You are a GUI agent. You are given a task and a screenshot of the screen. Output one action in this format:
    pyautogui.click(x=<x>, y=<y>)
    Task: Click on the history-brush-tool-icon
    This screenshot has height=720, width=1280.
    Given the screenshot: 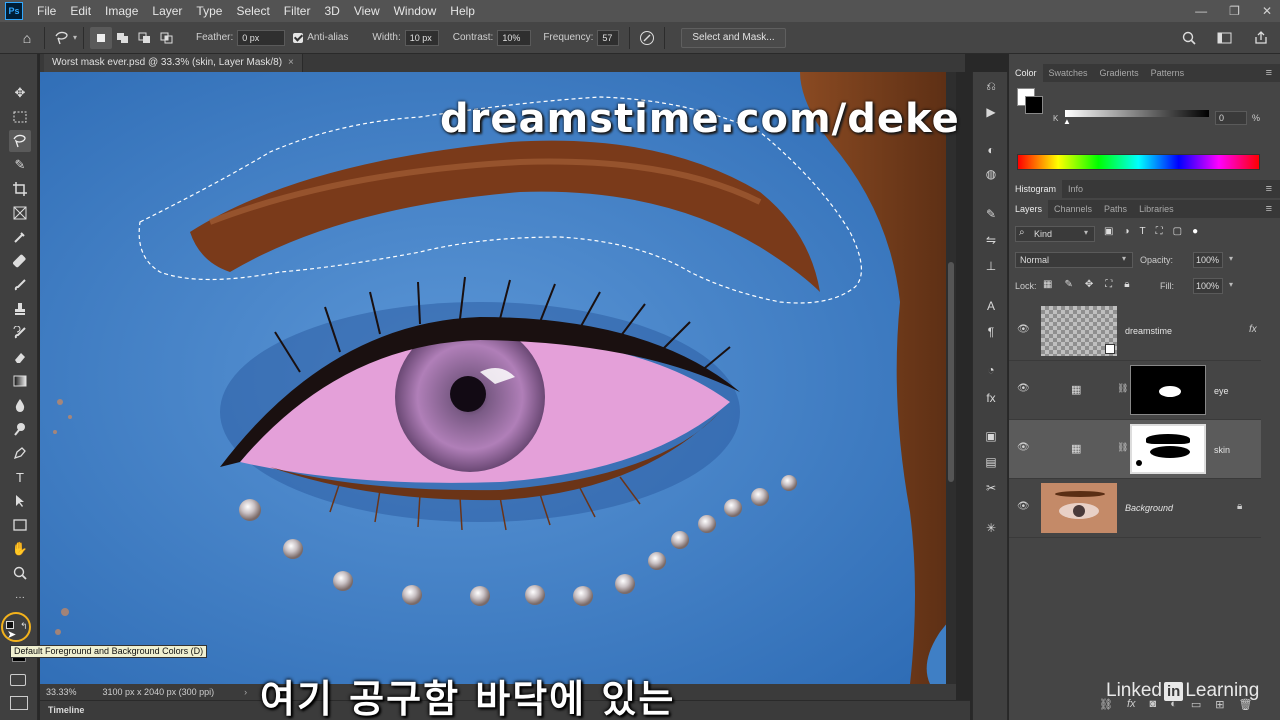 What is the action you would take?
    pyautogui.click(x=20, y=333)
    